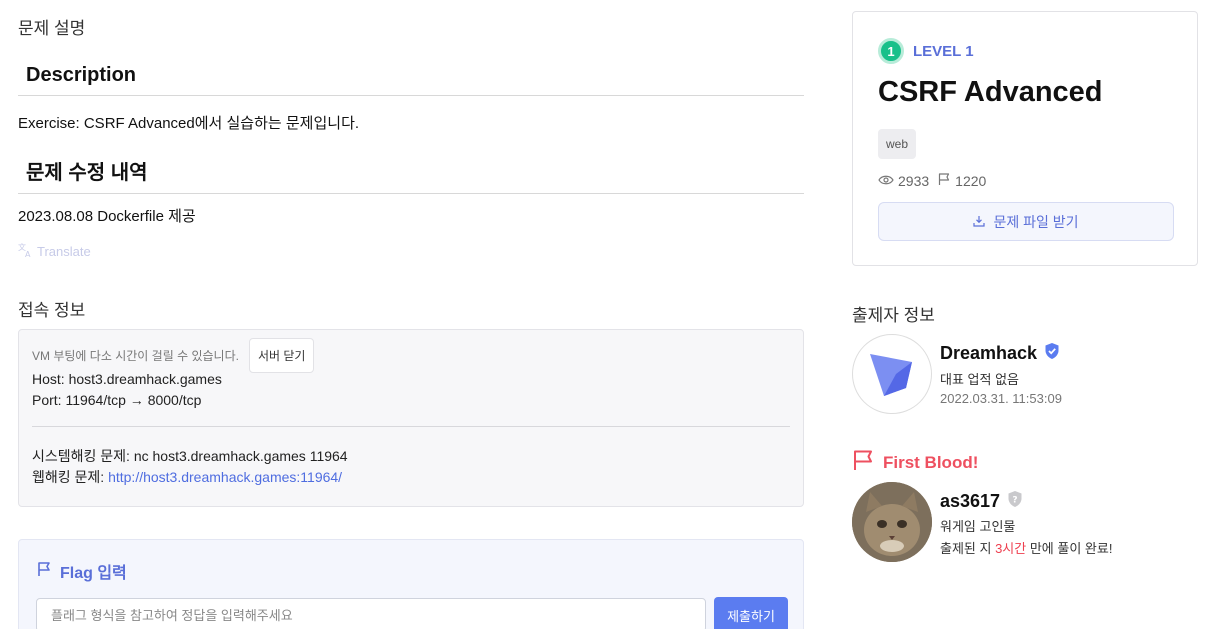  I want to click on first-blood-name: as3617 ?, so click(982, 501).